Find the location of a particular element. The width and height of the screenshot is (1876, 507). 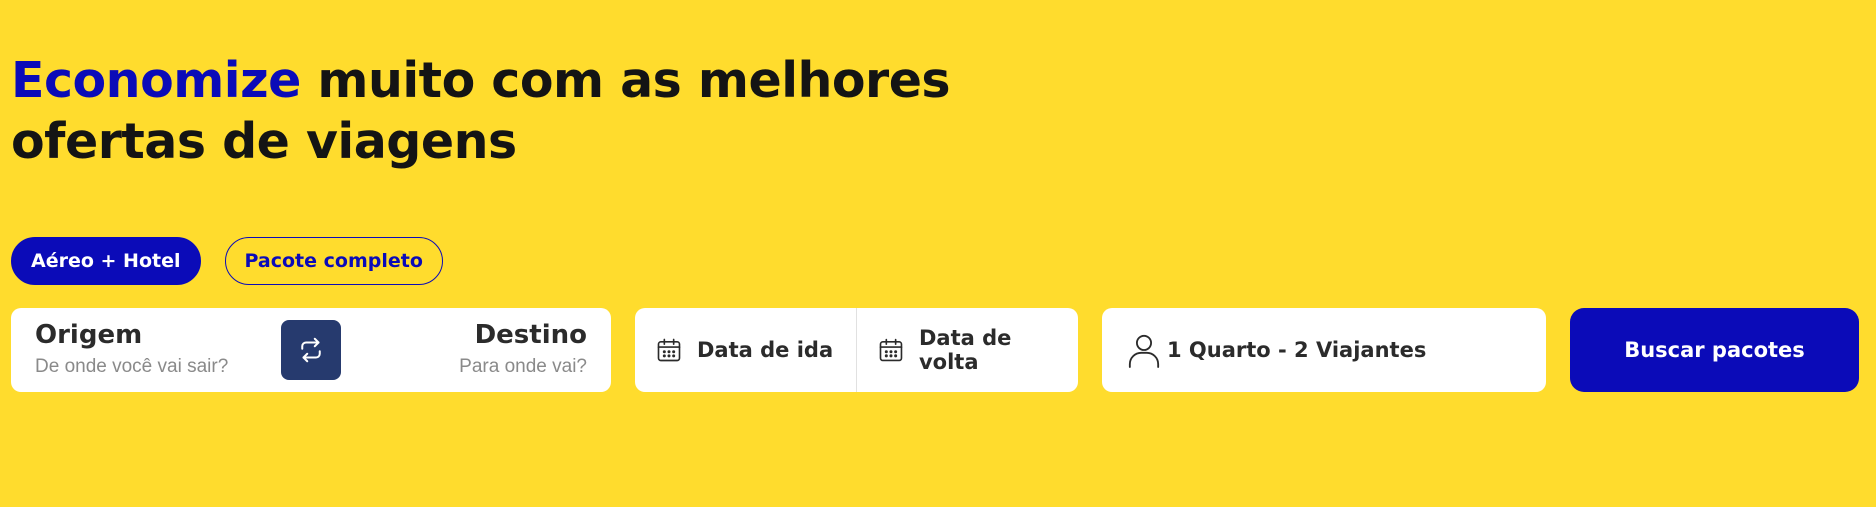

destination-placeholder: Para onde vai? is located at coordinates (523, 366).